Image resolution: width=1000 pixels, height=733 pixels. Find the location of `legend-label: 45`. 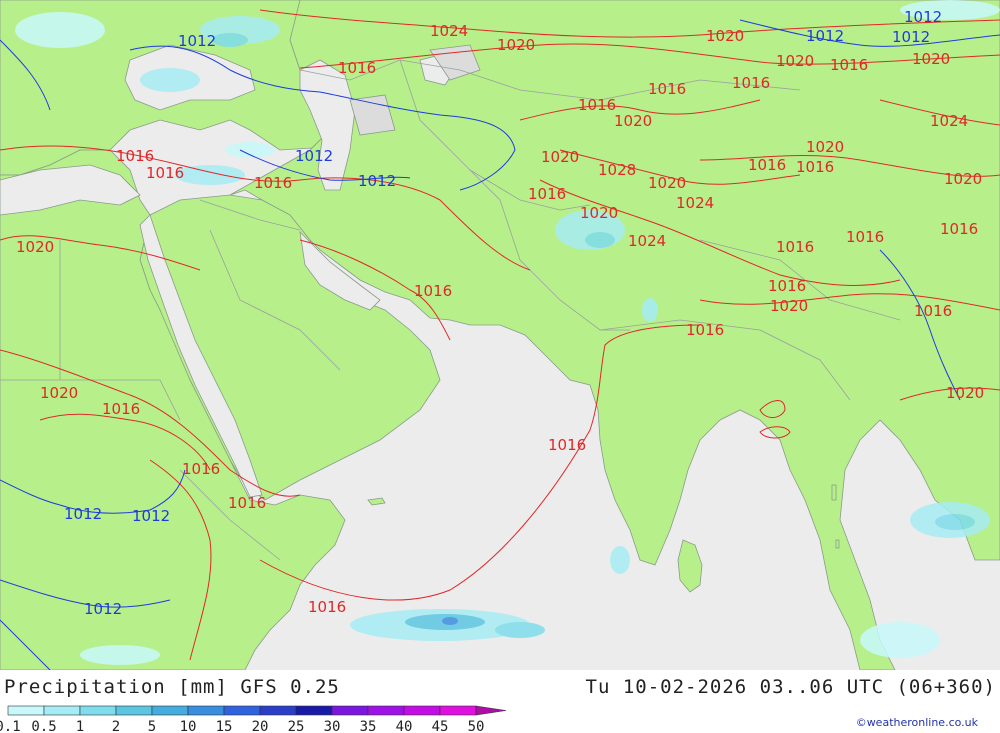

legend-label: 45 is located at coordinates (440, 726).